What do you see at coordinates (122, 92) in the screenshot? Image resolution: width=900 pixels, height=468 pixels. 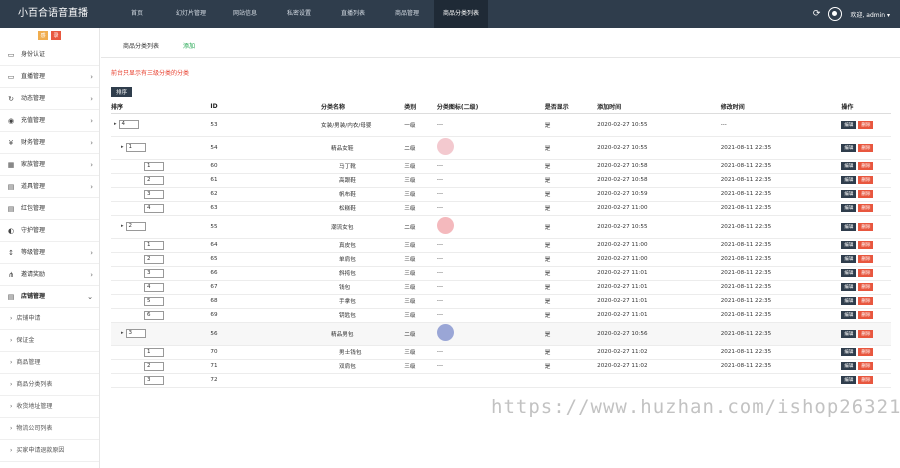 I see `sort-button: 排序` at bounding box center [122, 92].